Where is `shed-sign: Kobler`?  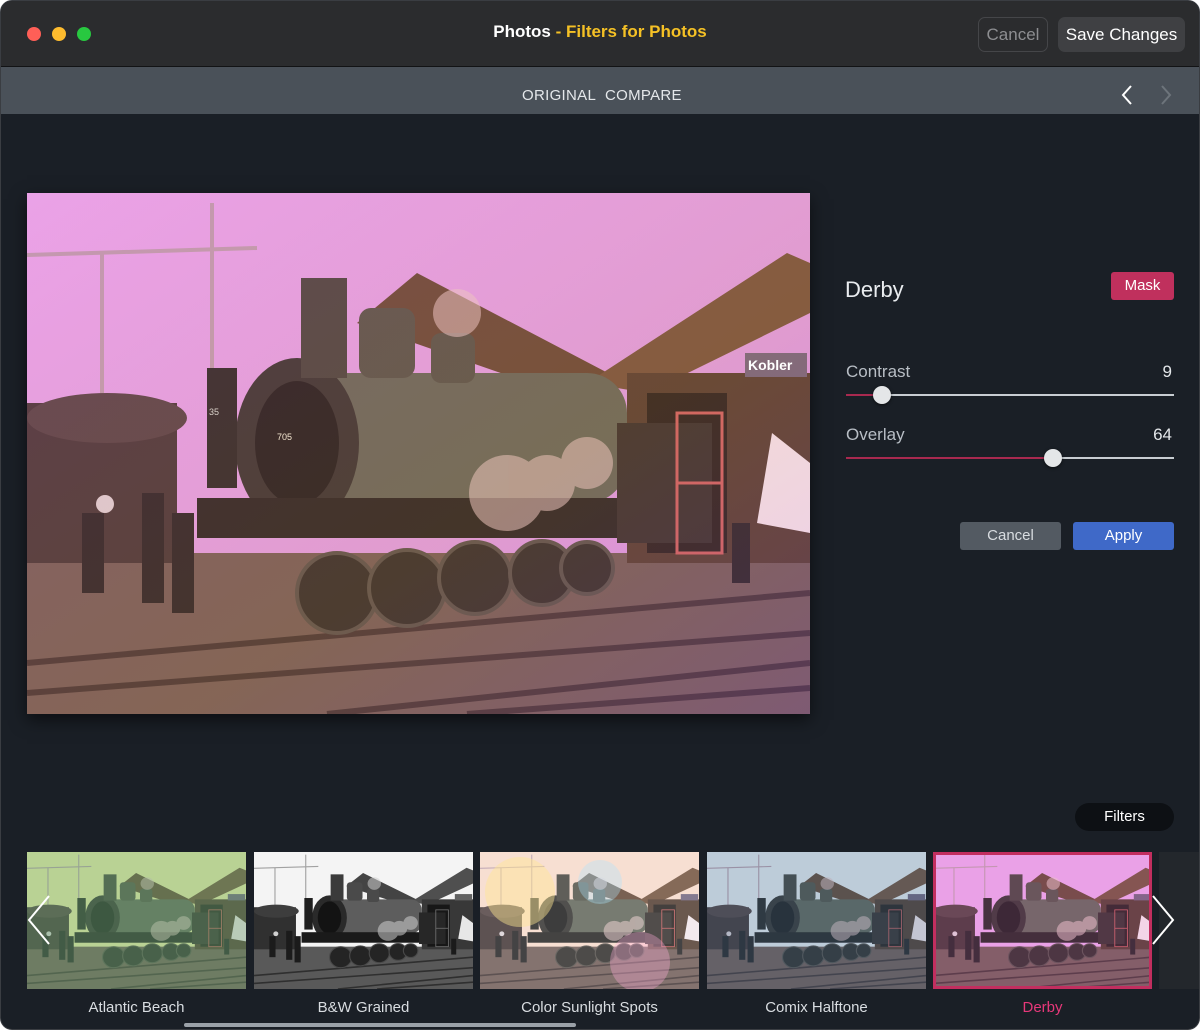
shed-sign: Kobler is located at coordinates (770, 365).